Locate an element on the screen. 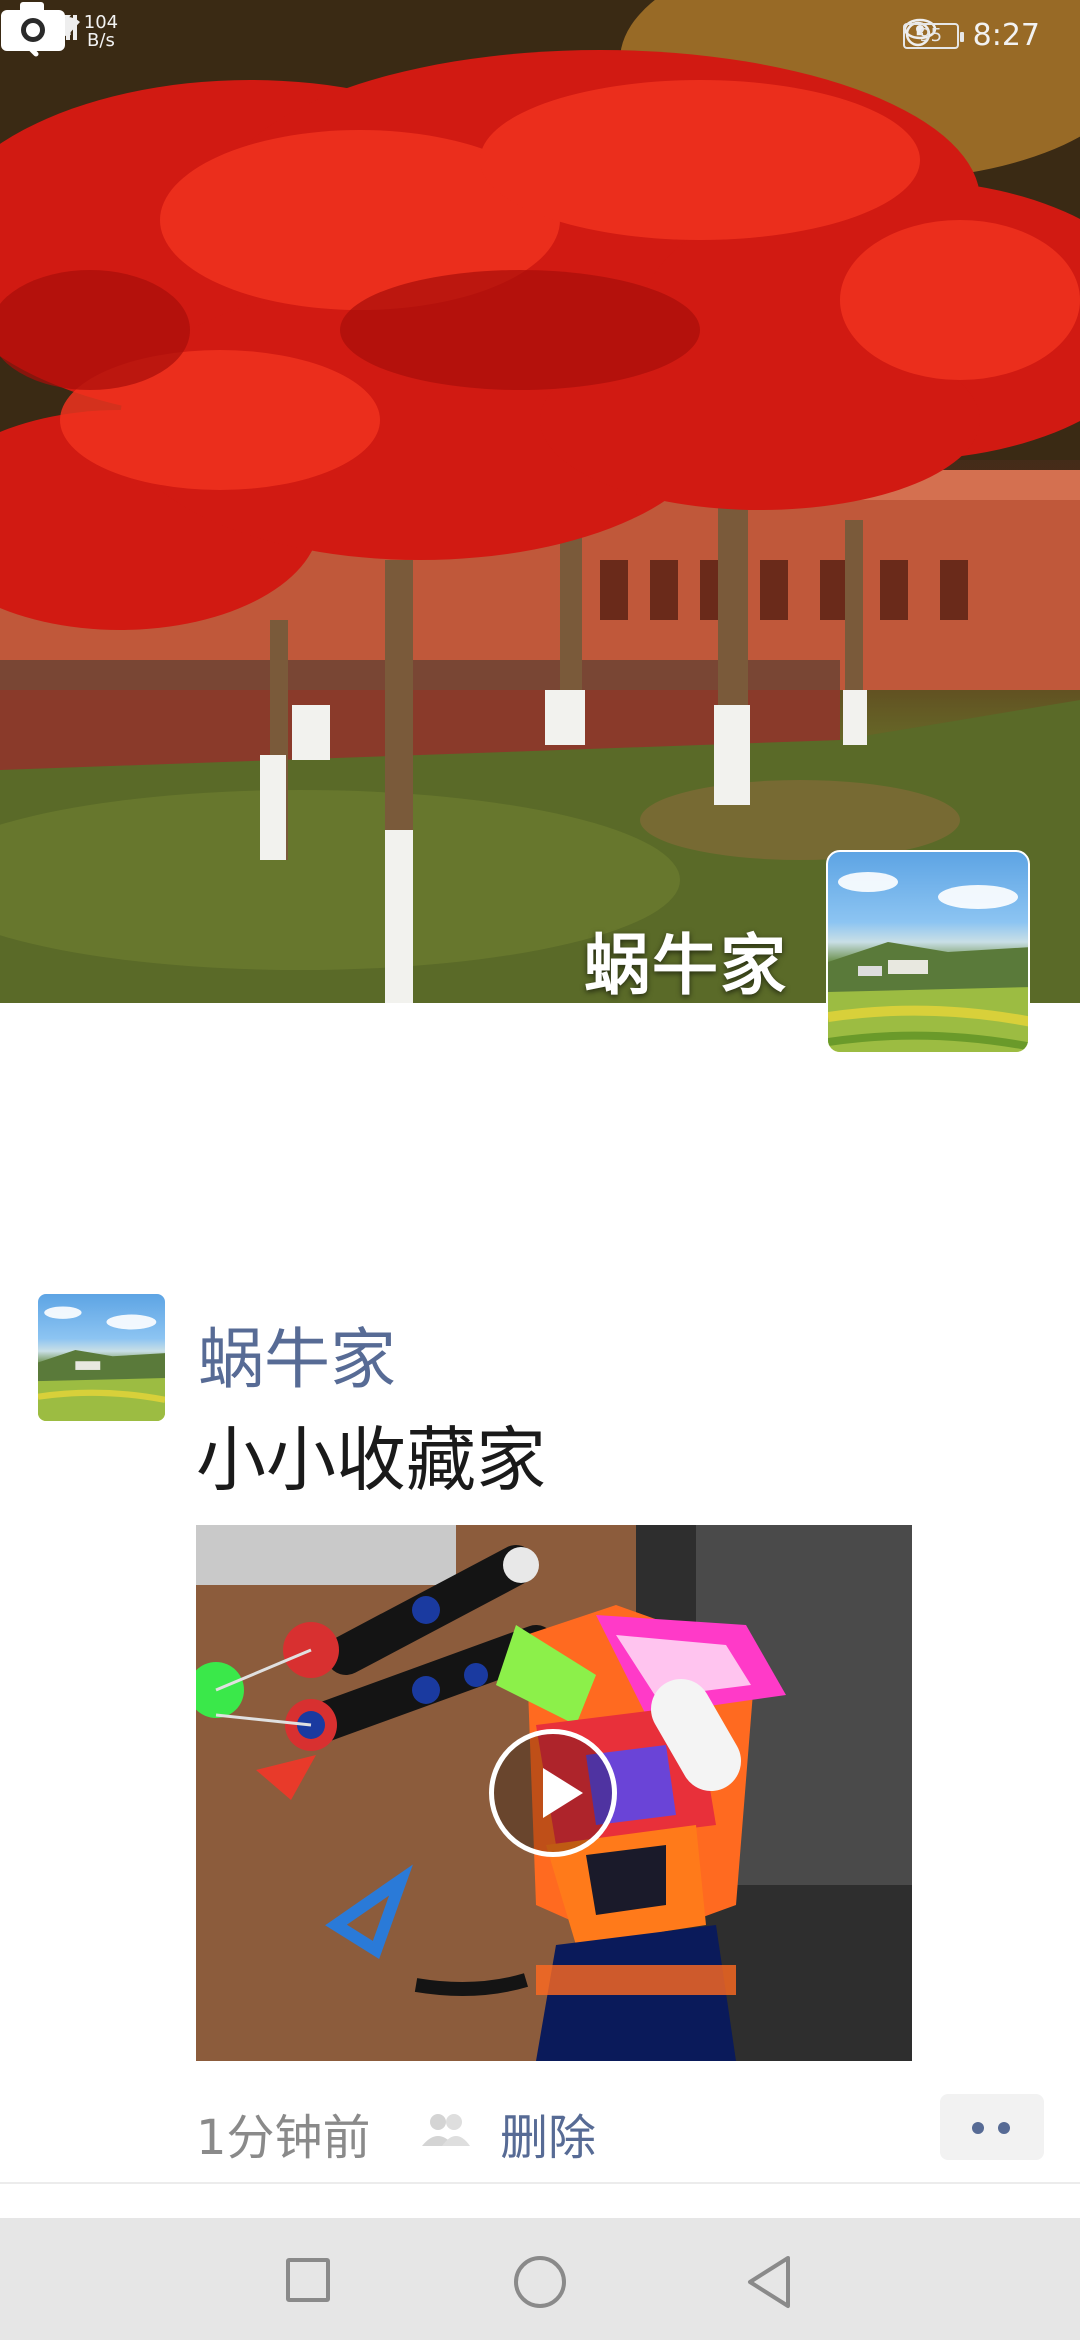 The image size is (1080, 2340). triangle-back-icon is located at coordinates (769, 2282).